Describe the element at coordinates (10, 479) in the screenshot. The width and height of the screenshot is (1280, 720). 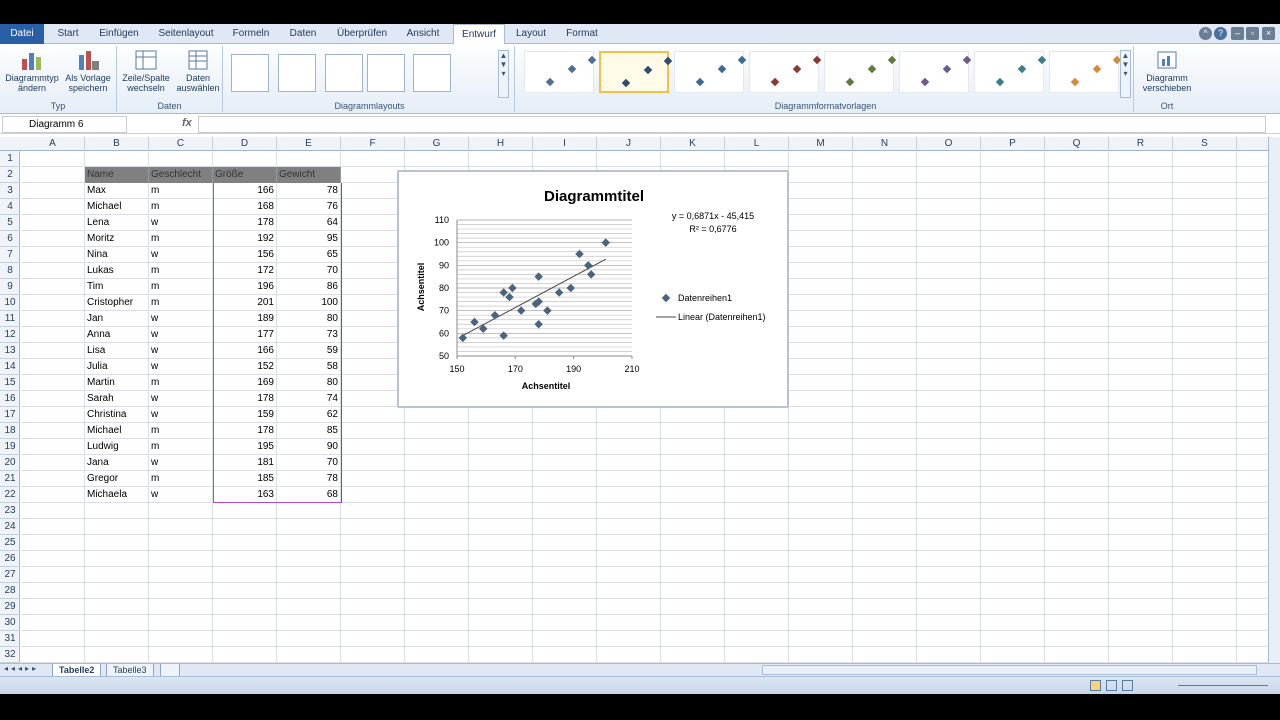
I see `row-header-21: 21` at that location.